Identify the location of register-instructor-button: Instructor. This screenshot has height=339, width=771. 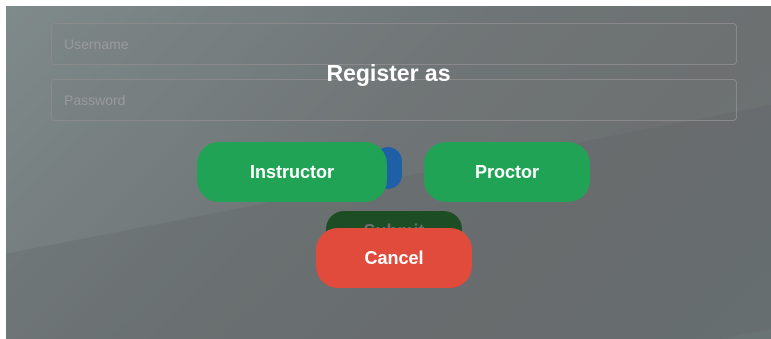
(292, 172).